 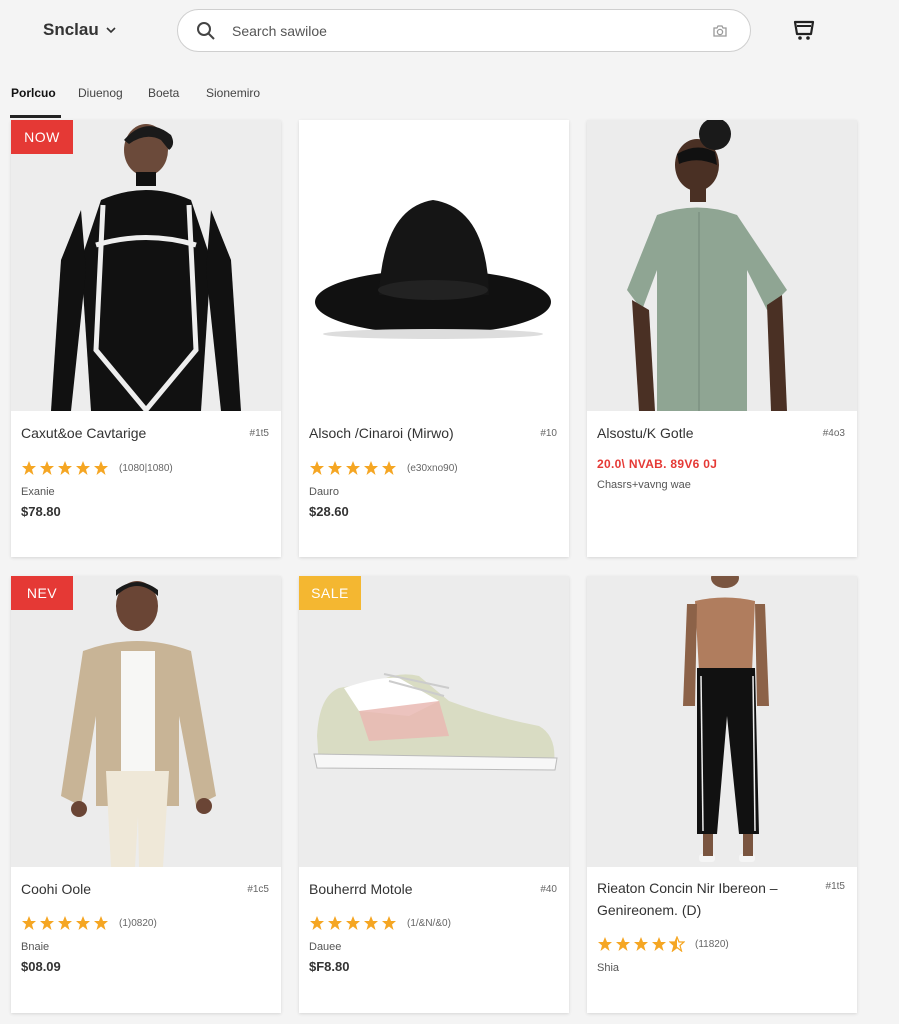 What do you see at coordinates (56, 889) in the screenshot?
I see `product-name: Coohi Oole` at bounding box center [56, 889].